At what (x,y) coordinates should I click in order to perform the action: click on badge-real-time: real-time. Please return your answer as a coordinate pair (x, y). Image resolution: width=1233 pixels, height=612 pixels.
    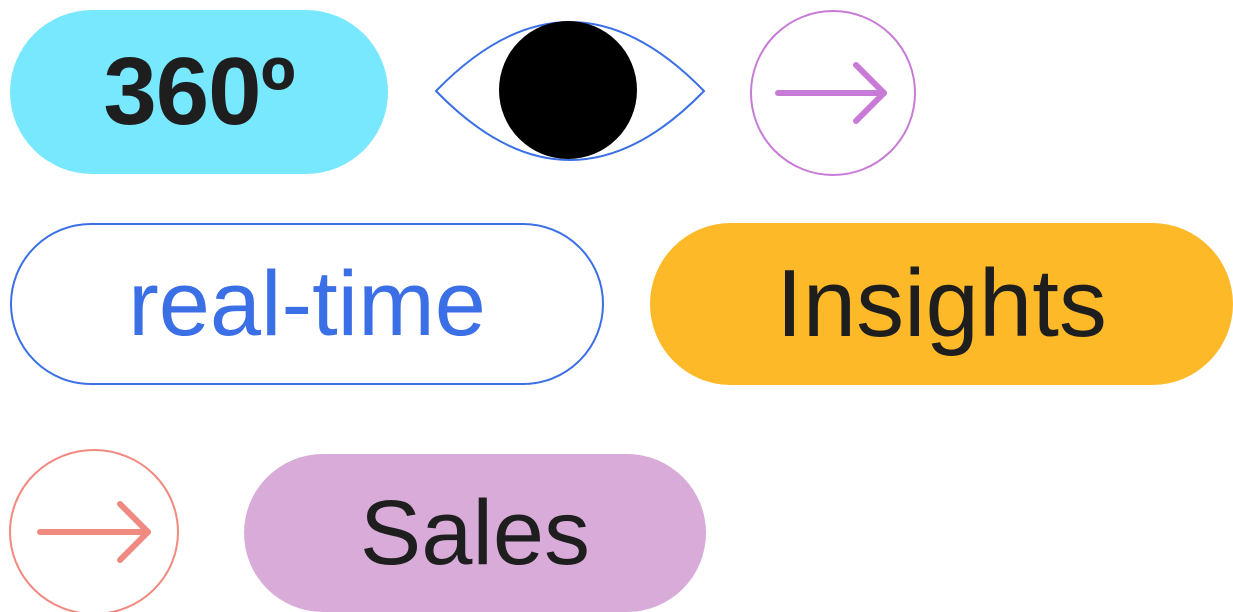
    Looking at the image, I should click on (307, 304).